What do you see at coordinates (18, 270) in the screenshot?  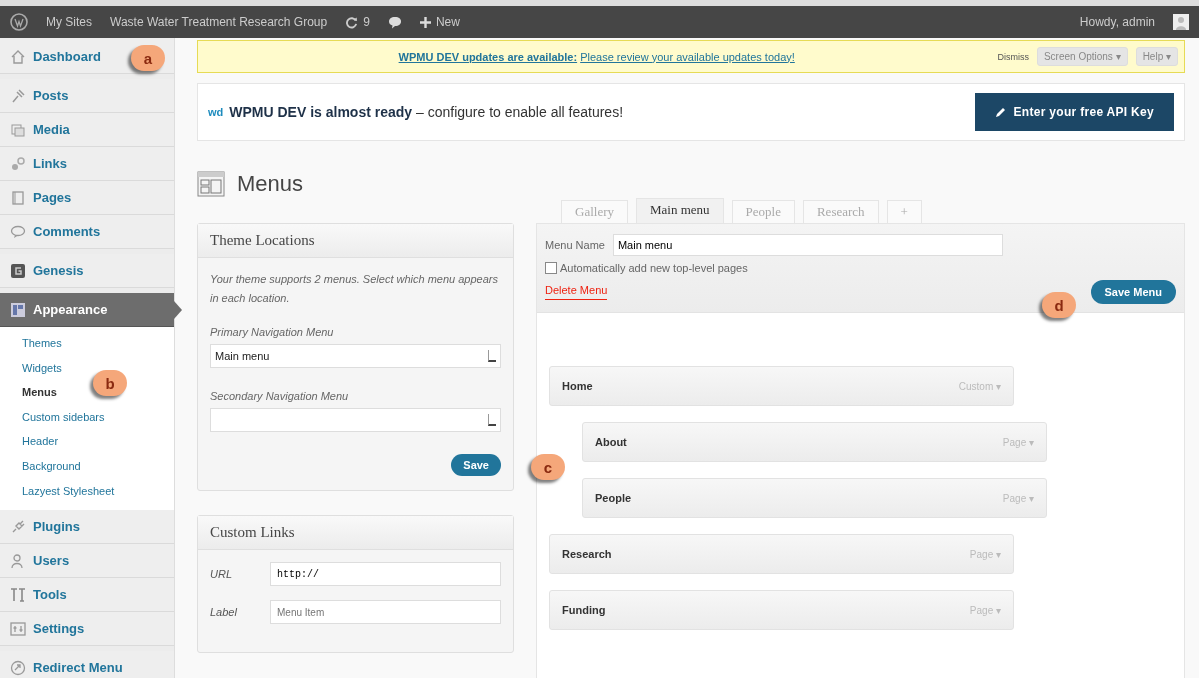 I see `letter-tile-icon` at bounding box center [18, 270].